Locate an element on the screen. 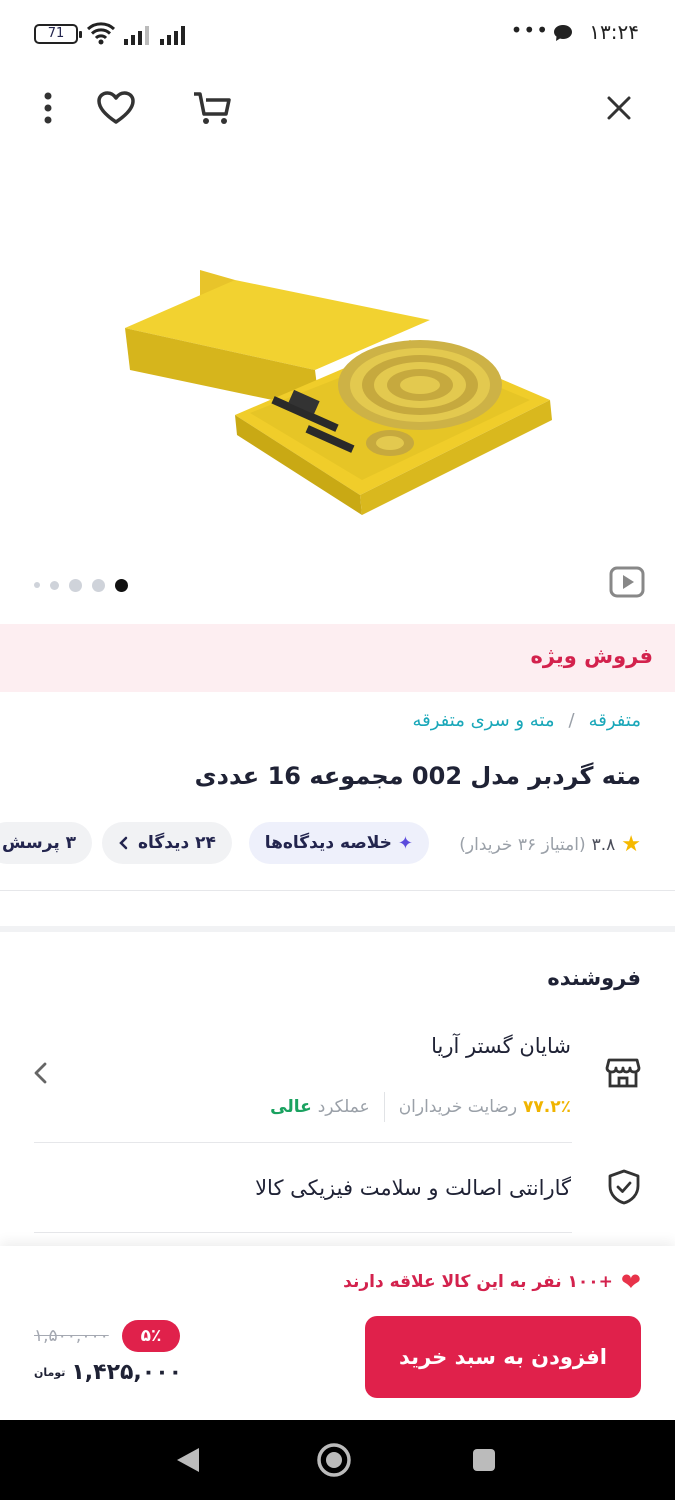 The width and height of the screenshot is (675, 1500). seller-satisfaction-label: رضایت خریداران is located at coordinates (458, 1107).